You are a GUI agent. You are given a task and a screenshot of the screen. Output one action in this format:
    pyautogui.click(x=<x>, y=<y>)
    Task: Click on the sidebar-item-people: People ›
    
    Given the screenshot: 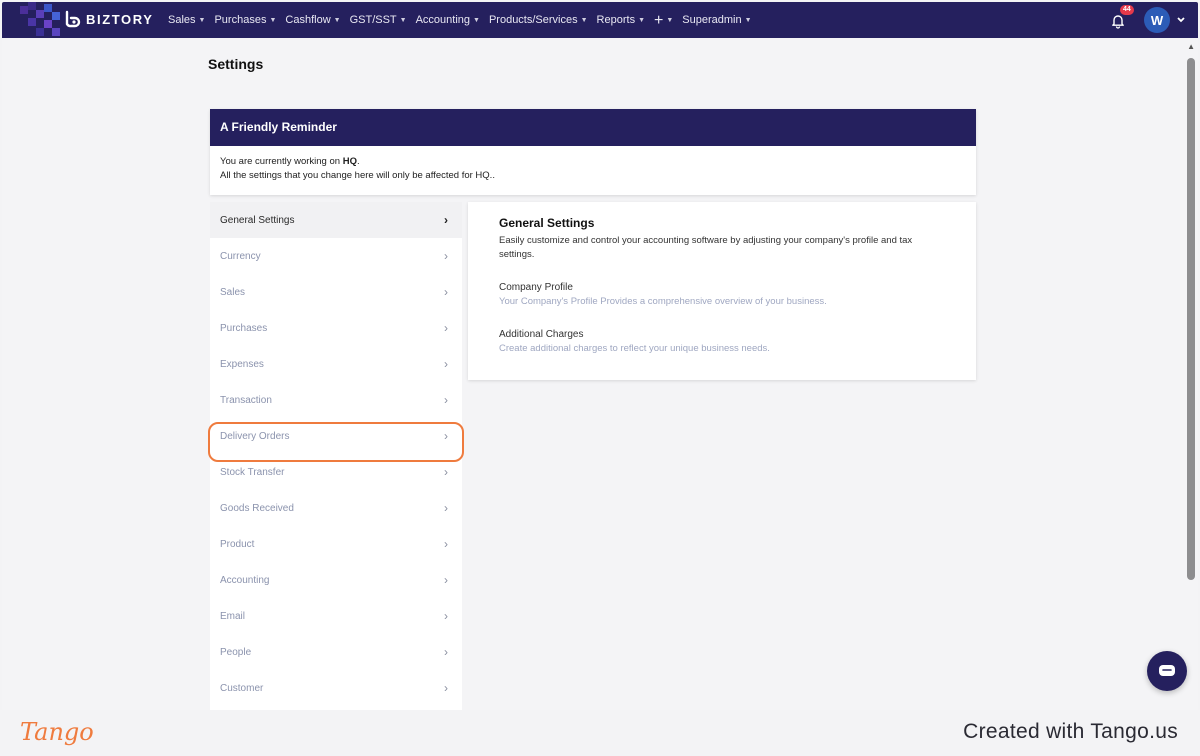 What is the action you would take?
    pyautogui.click(x=336, y=652)
    